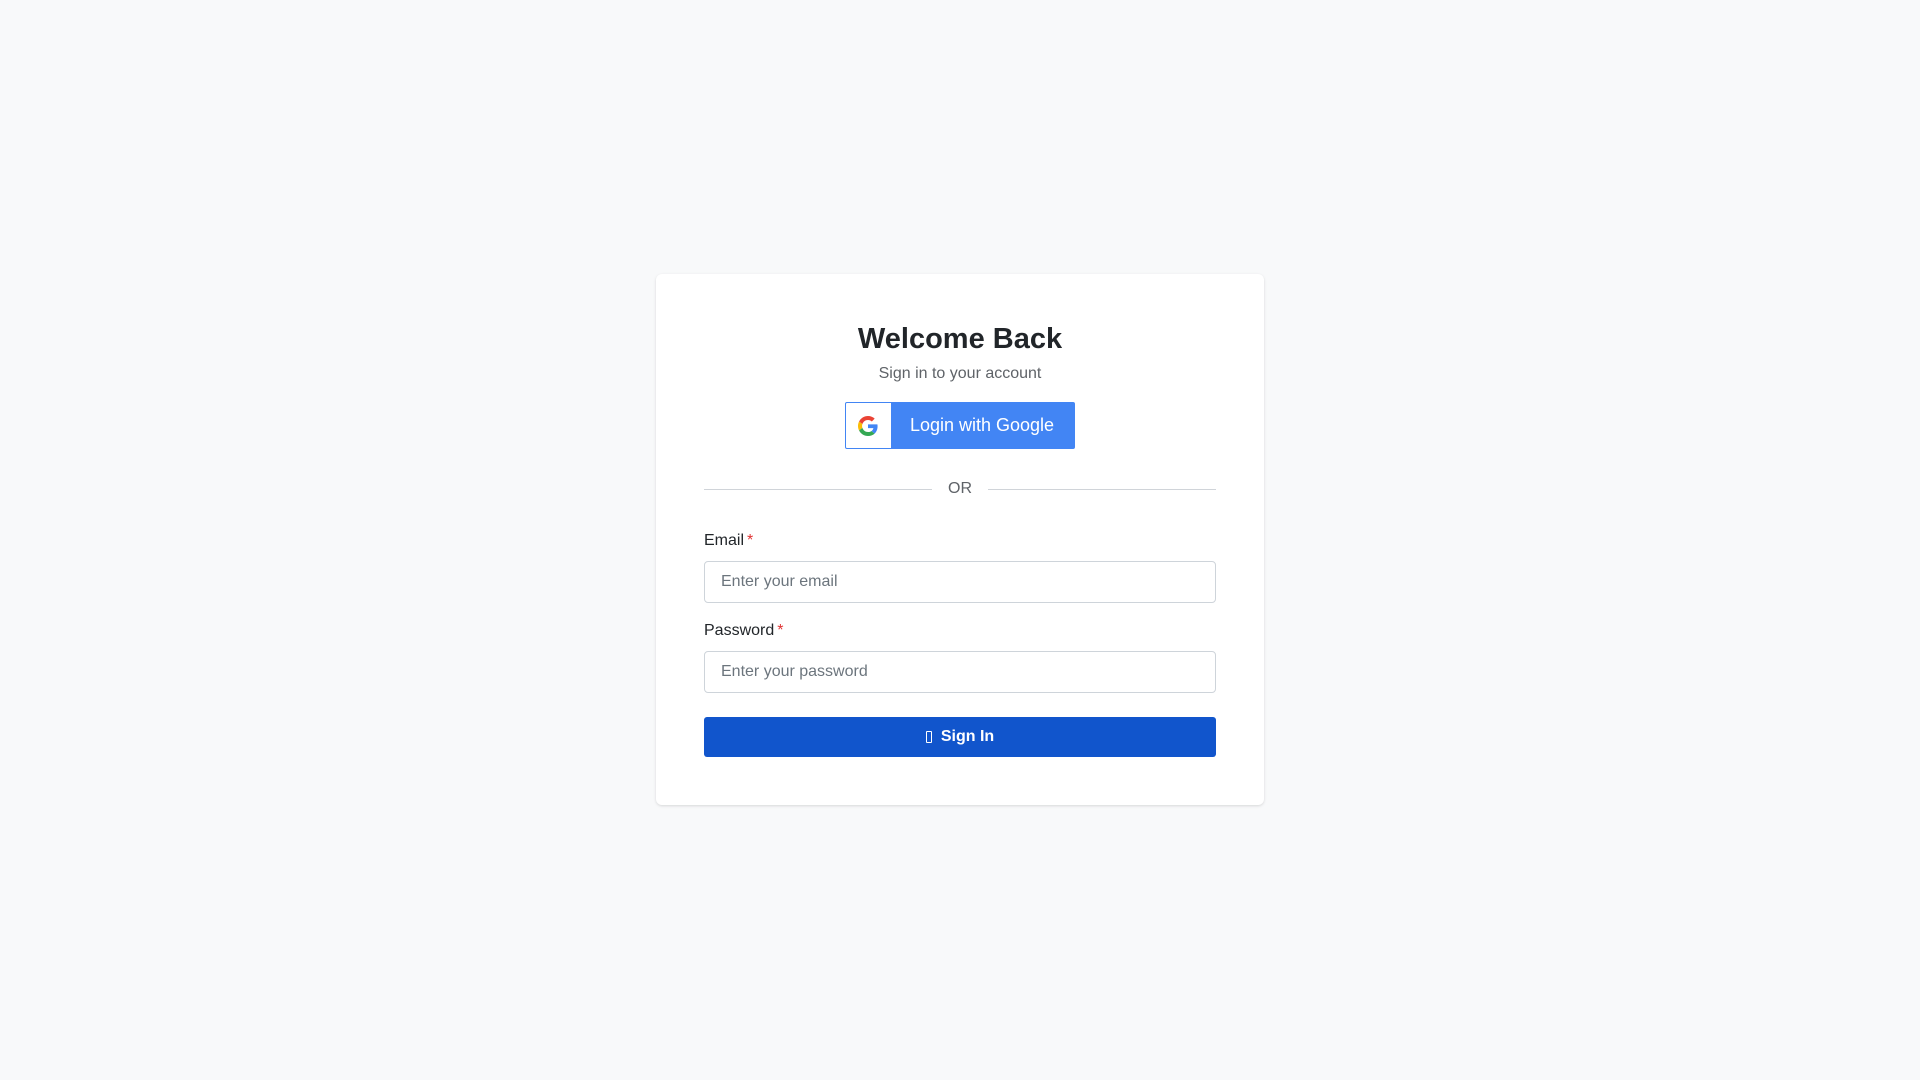 This screenshot has height=1080, width=1920. I want to click on email-label: Email *, so click(960, 541).